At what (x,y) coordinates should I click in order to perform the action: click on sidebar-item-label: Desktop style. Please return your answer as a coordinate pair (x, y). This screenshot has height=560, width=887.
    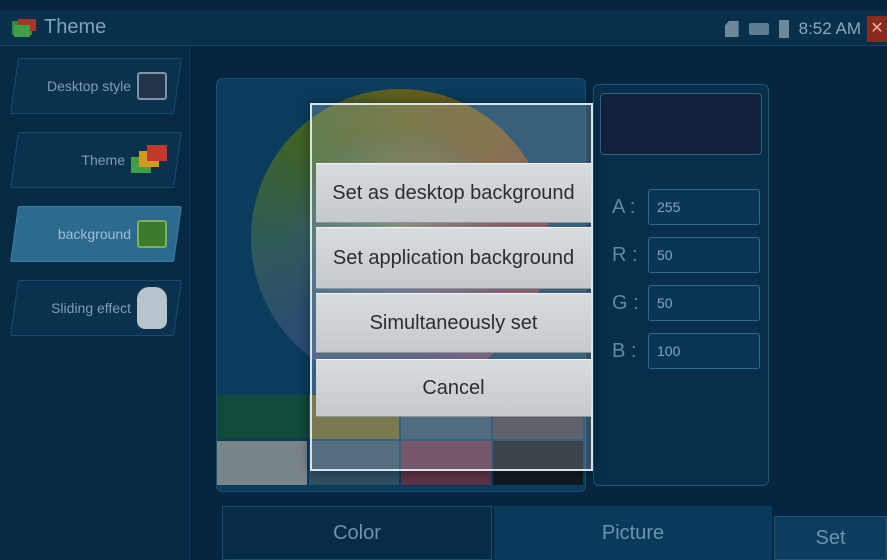
    Looking at the image, I should click on (88, 86).